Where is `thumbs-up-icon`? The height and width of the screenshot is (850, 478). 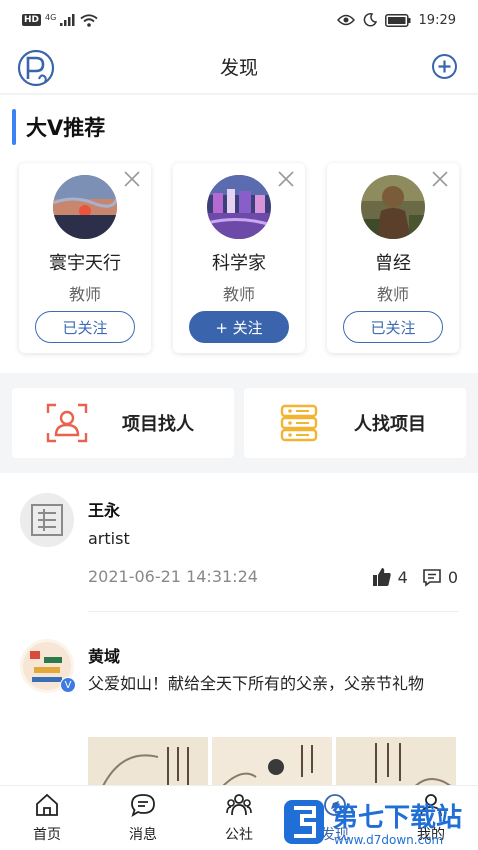
thumbs-up-icon is located at coordinates (382, 577).